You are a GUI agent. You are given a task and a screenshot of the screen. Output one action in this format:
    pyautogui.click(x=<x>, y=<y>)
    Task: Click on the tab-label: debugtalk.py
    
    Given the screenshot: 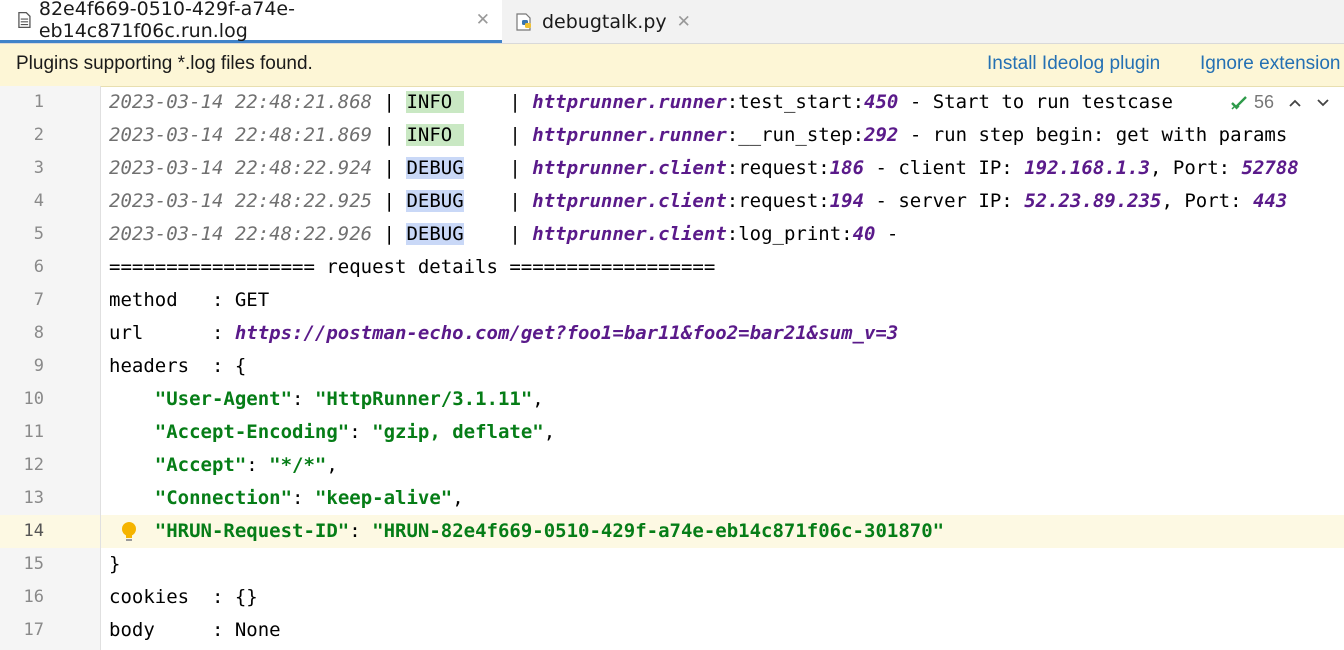 What is the action you would take?
    pyautogui.click(x=604, y=21)
    